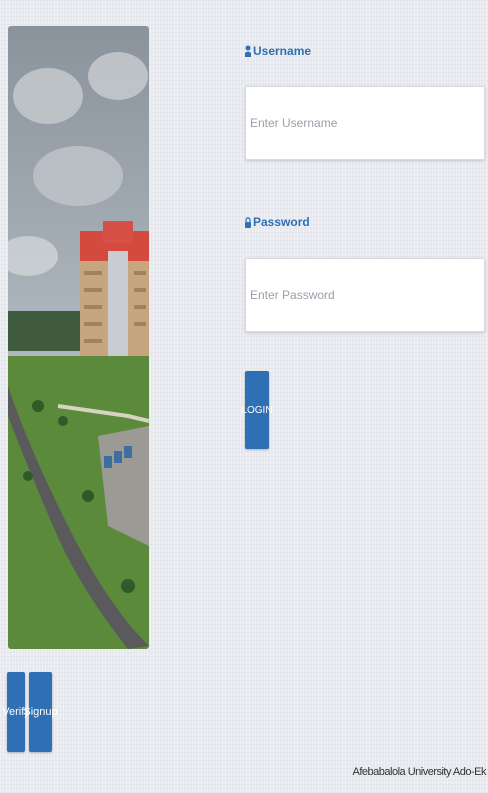  I want to click on username-input, so click(365, 123).